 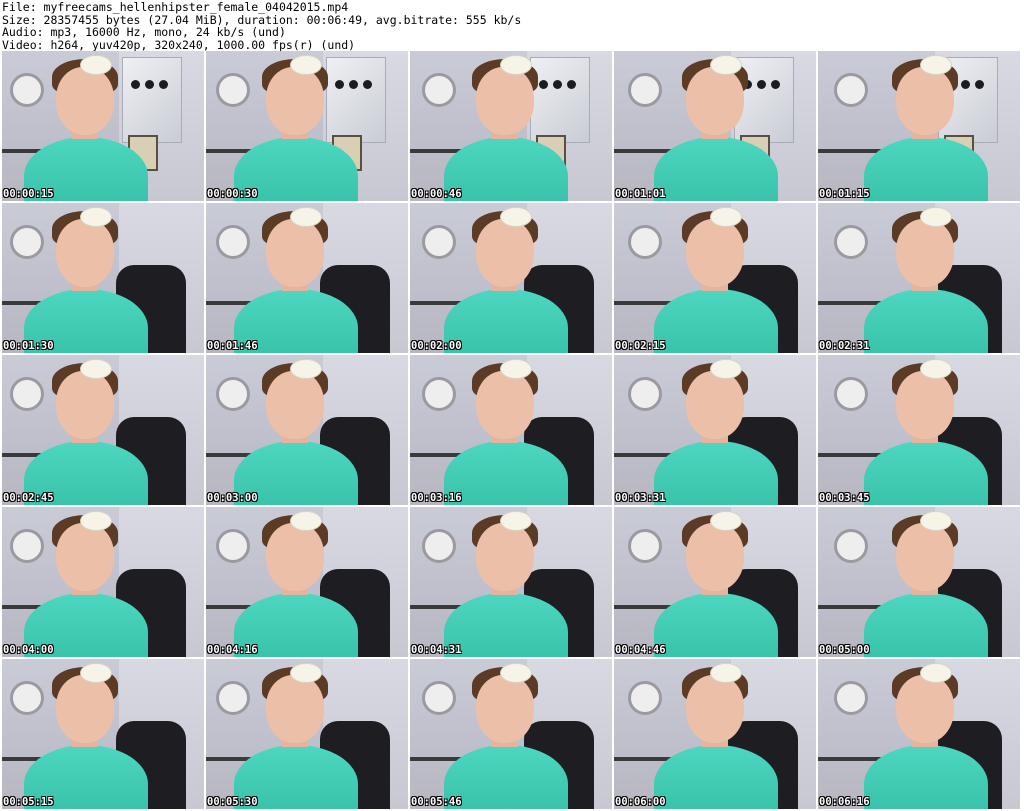 What do you see at coordinates (919, 734) in the screenshot?
I see `video-thumbnail: 00:06:16` at bounding box center [919, 734].